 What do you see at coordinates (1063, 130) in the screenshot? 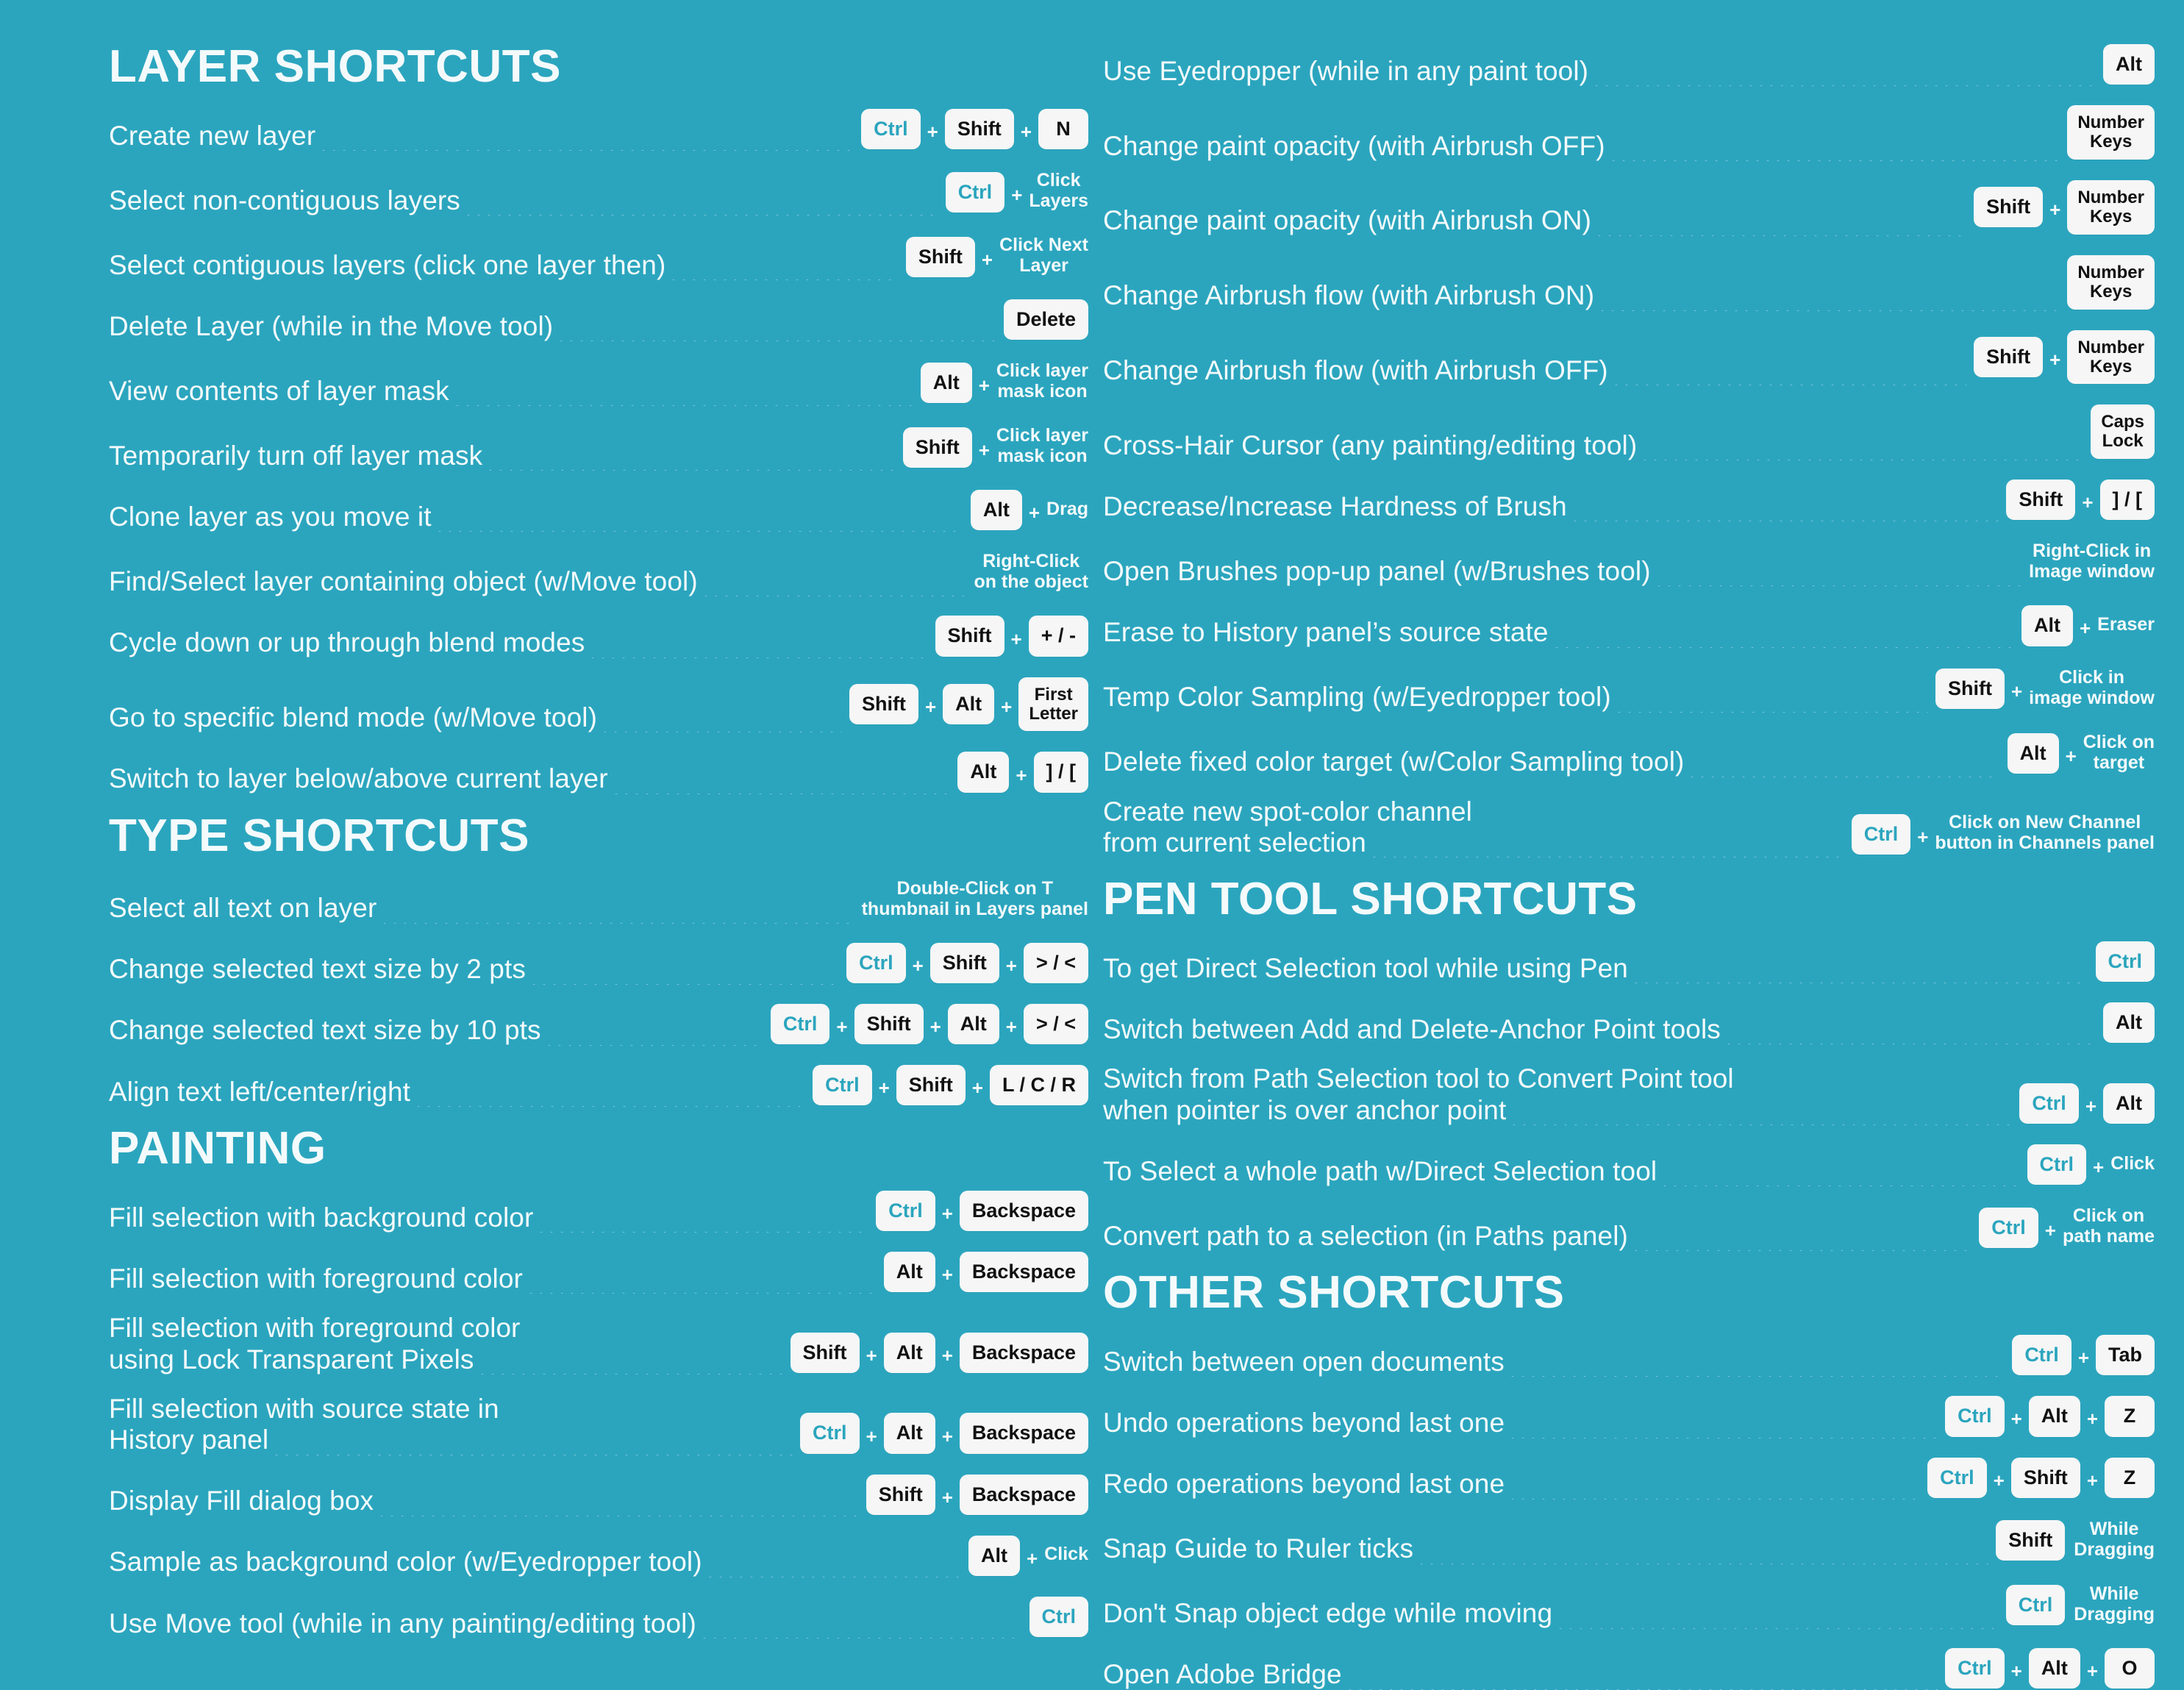
I see `key-n: N` at bounding box center [1063, 130].